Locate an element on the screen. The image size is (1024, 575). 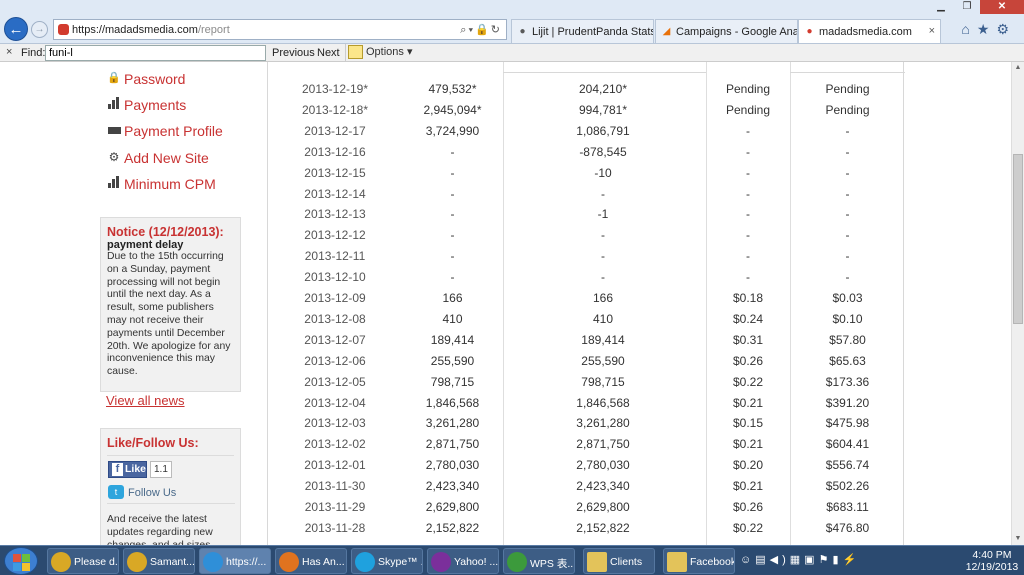
close-window-icon: ✕ is located at coordinates (1002, 7).